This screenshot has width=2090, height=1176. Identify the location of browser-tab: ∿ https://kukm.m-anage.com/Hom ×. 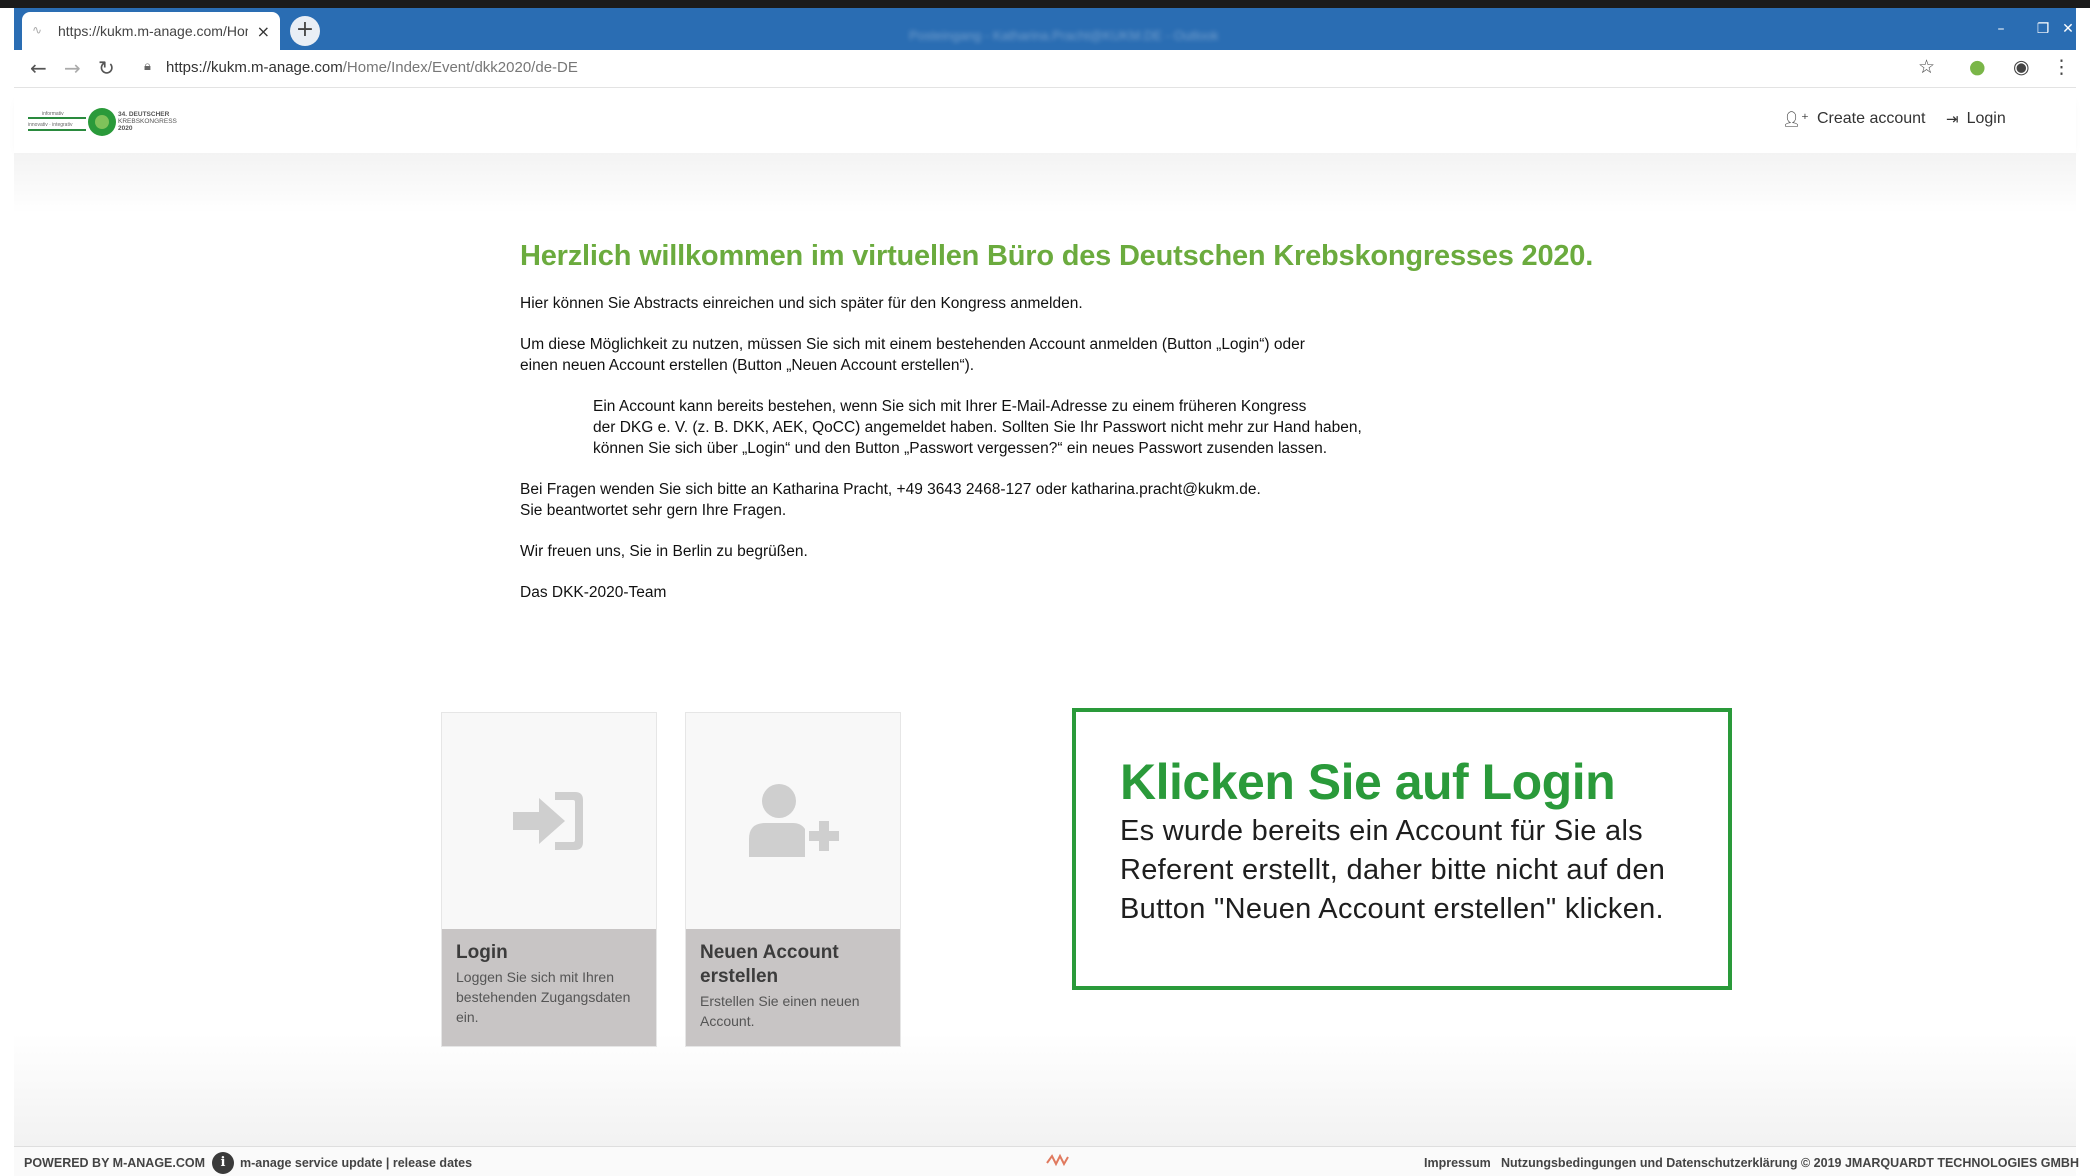
(151, 31).